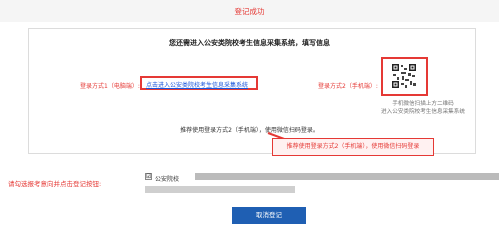  I want to click on qr-code-graphic, so click(404, 76).